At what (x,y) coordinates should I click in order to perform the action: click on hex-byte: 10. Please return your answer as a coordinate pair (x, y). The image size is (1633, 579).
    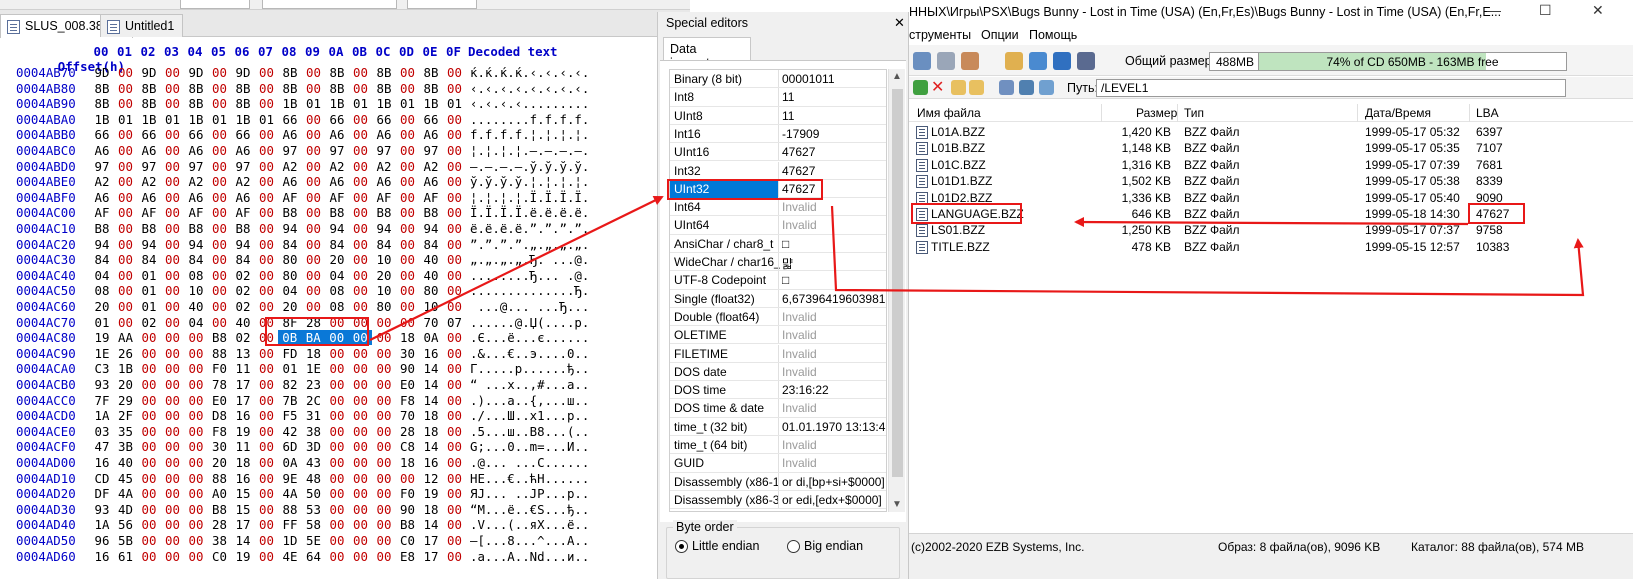
    Looking at the image, I should click on (384, 290).